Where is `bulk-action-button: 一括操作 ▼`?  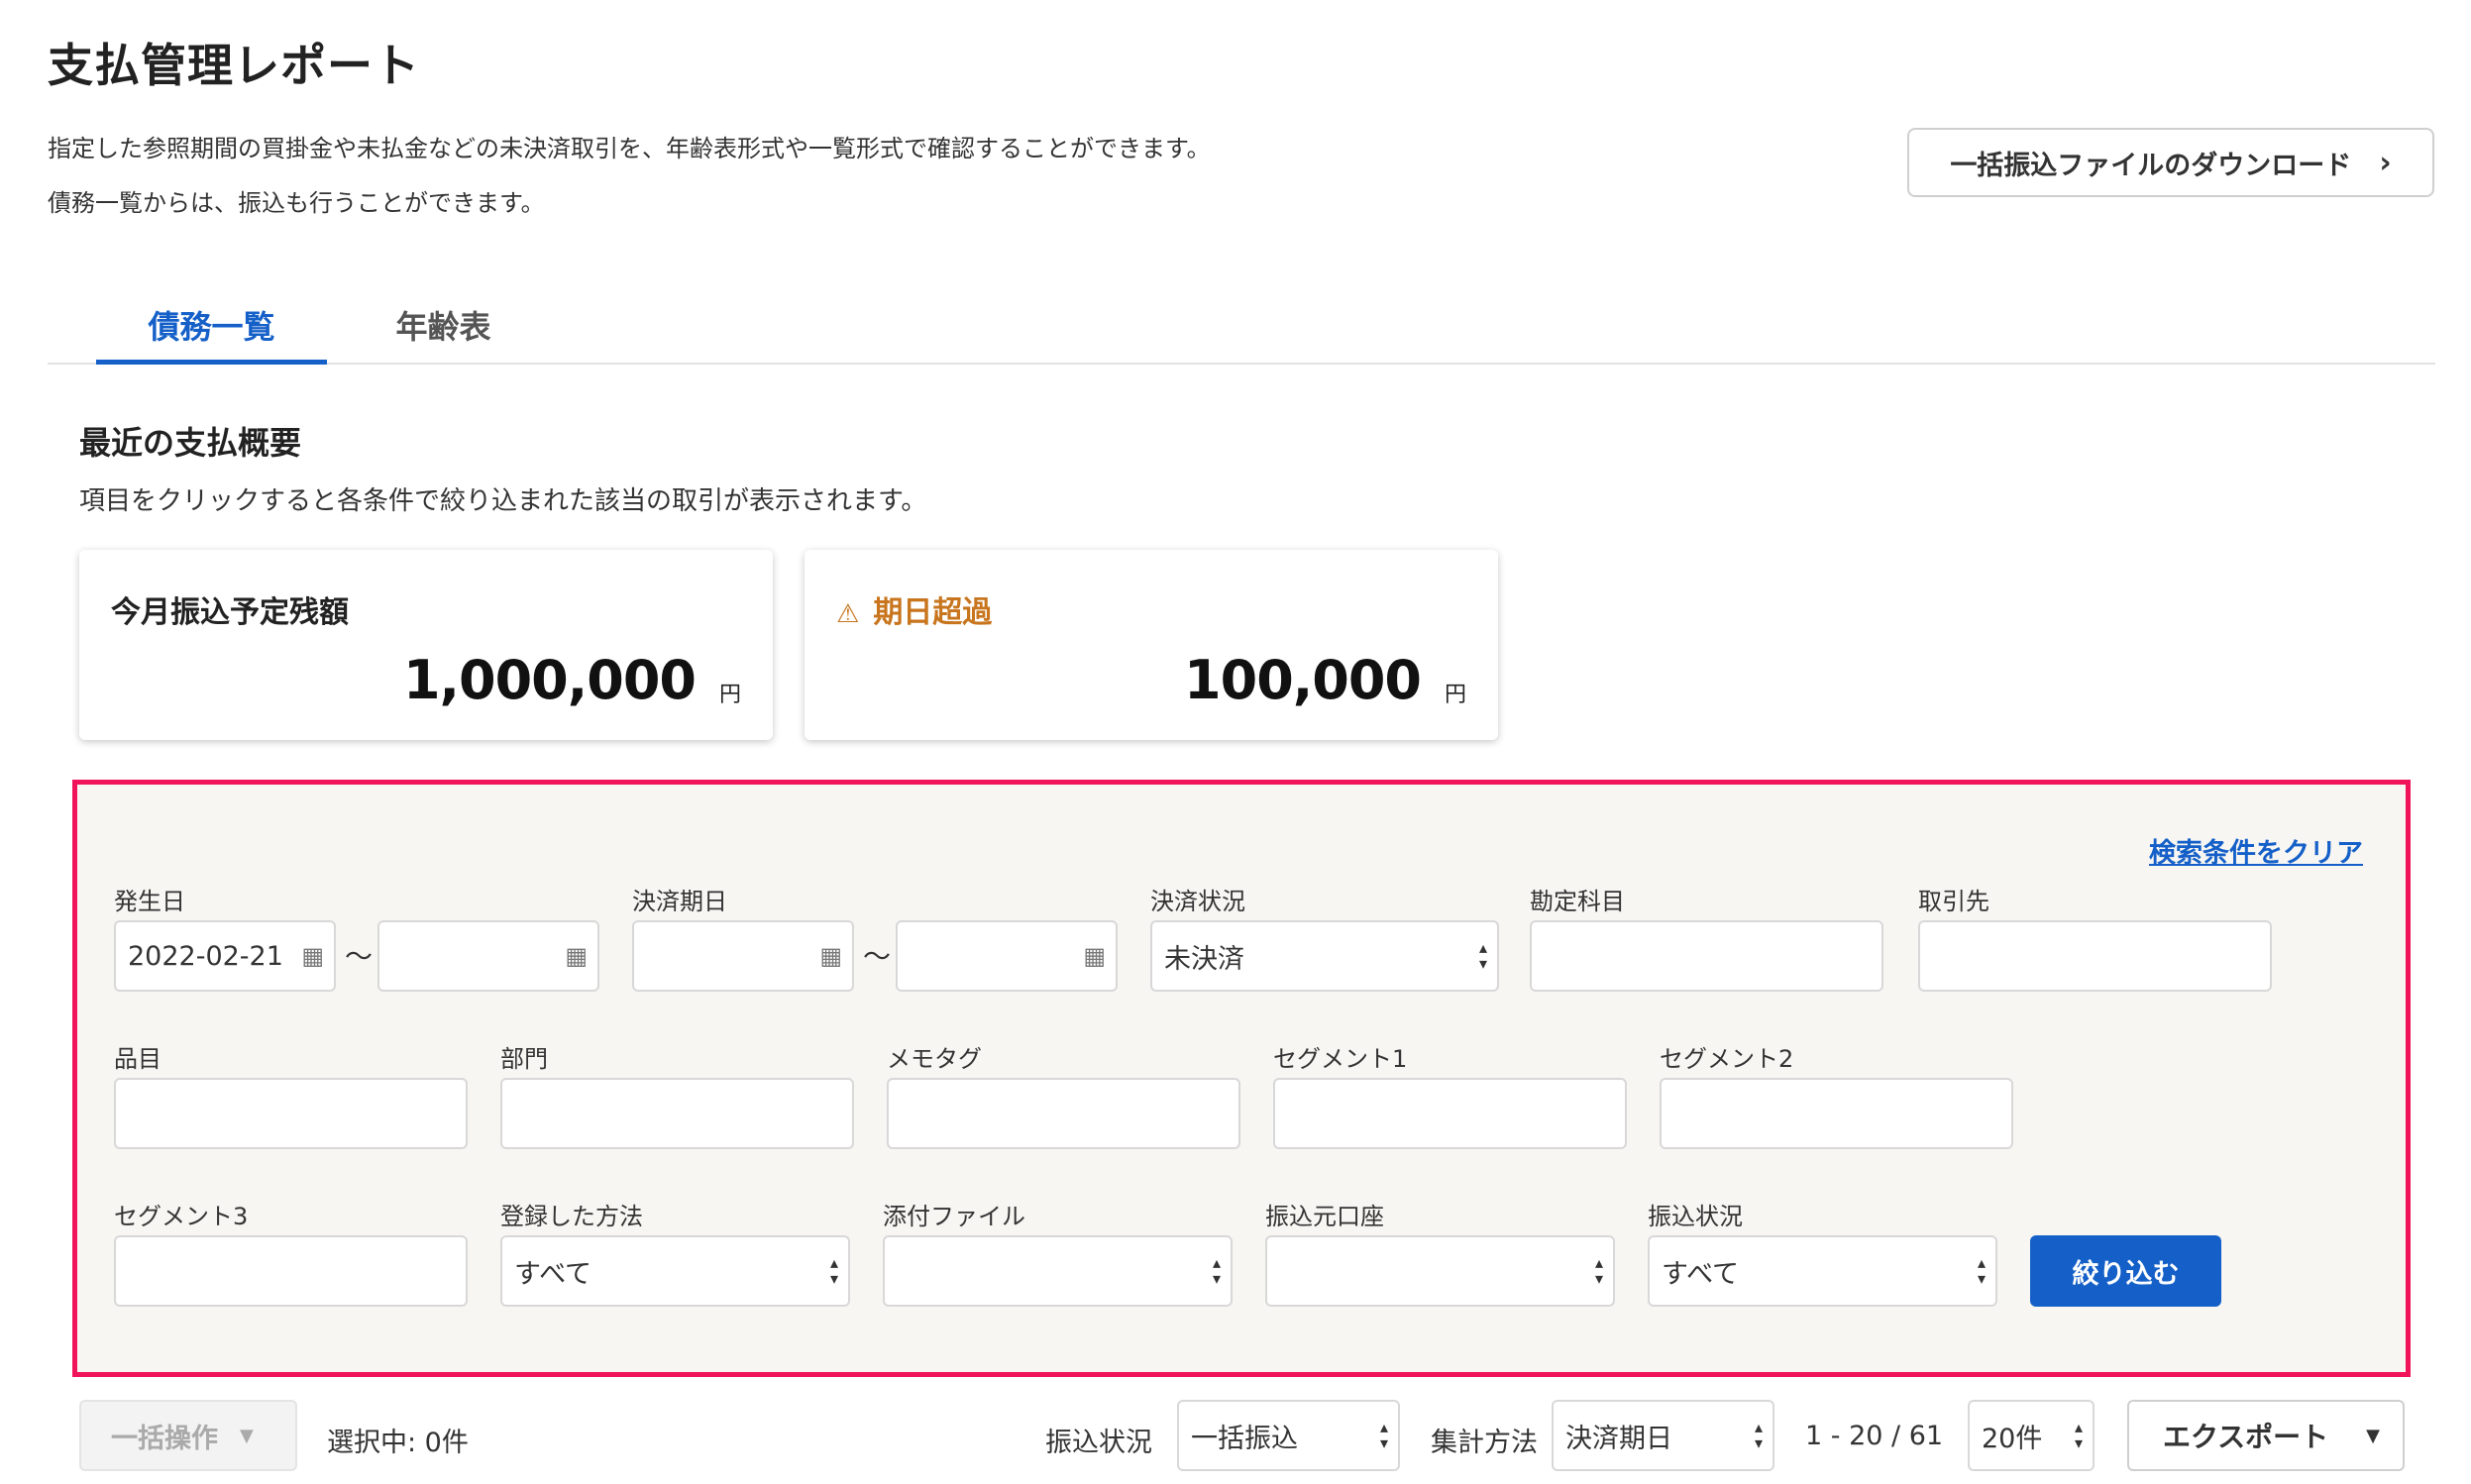 bulk-action-button: 一括操作 ▼ is located at coordinates (188, 1435).